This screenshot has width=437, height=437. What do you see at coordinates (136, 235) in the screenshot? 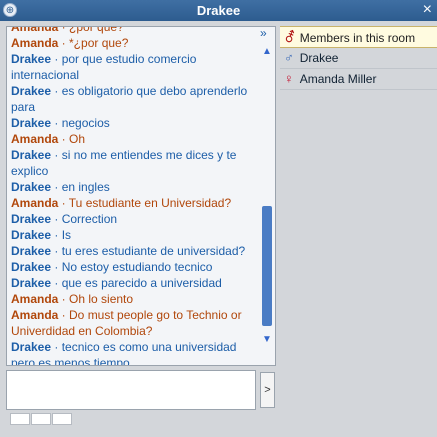
I see `chat-message: Drakee · Is` at bounding box center [136, 235].